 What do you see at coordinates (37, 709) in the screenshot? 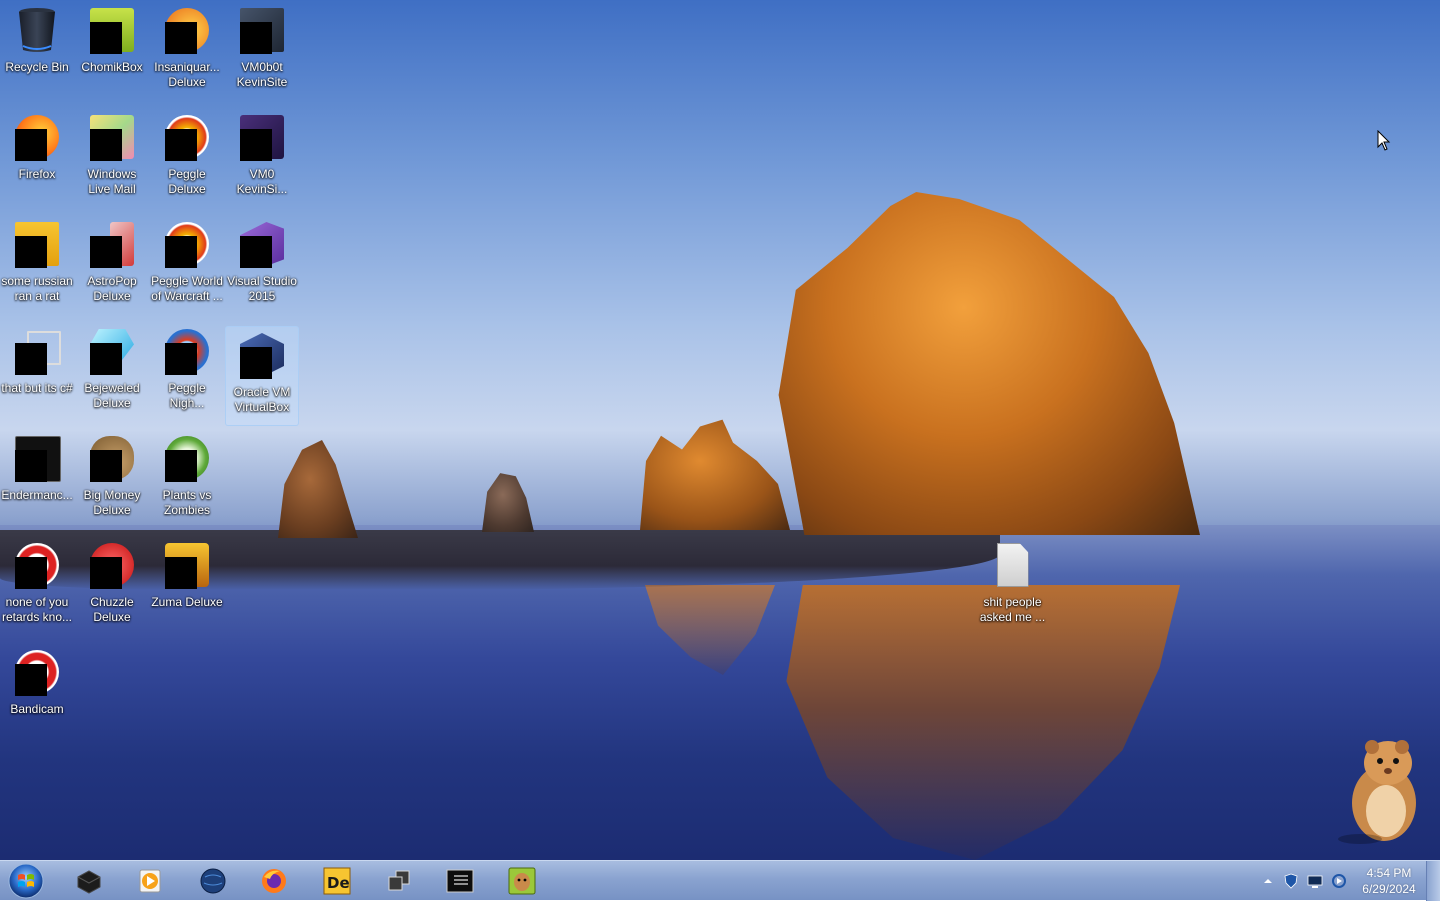
I see `icon-label: Bandicam` at bounding box center [37, 709].